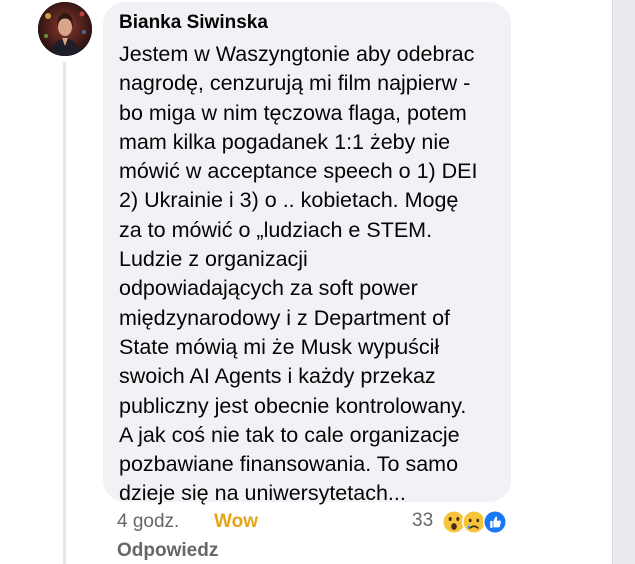  What do you see at coordinates (193, 23) in the screenshot?
I see `comment-author: Bianka Siwinska` at bounding box center [193, 23].